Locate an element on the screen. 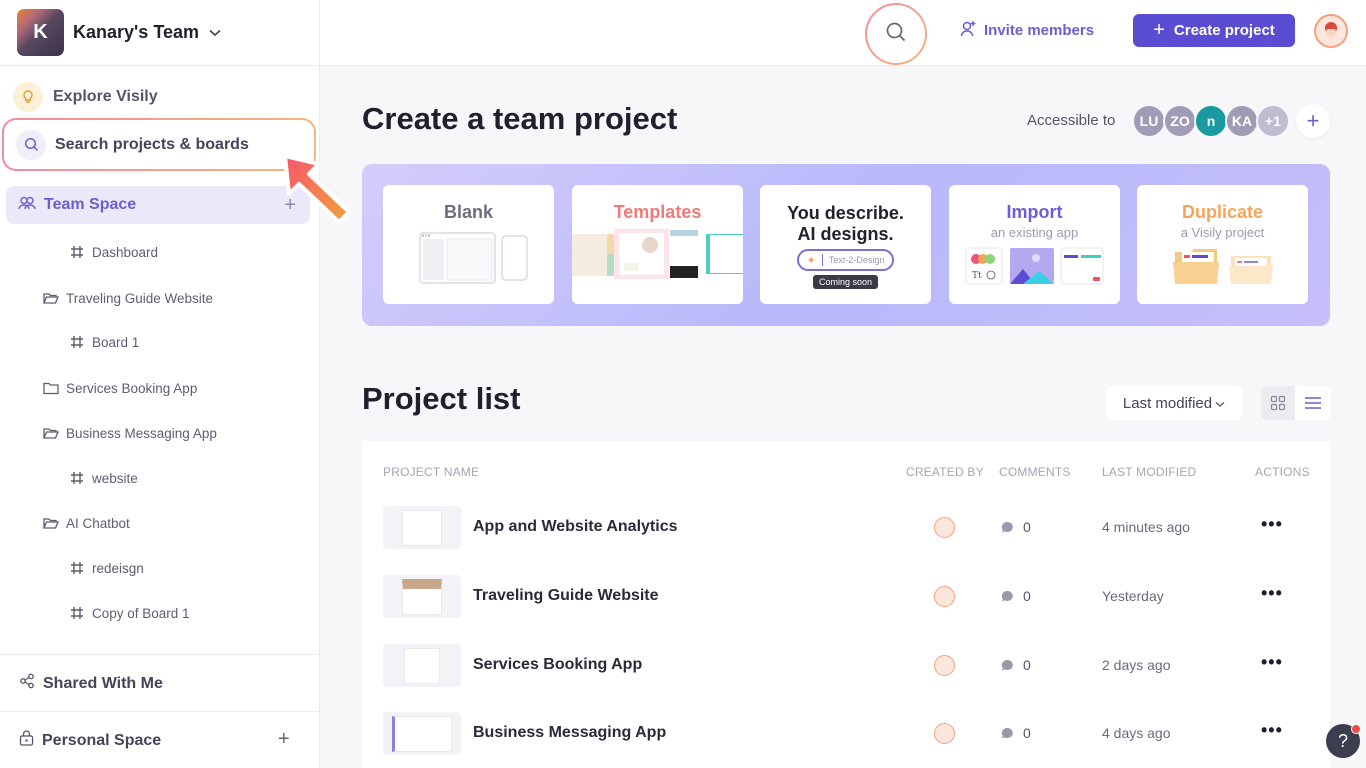 This screenshot has height=768, width=1366. member-avatar: n is located at coordinates (1211, 121).